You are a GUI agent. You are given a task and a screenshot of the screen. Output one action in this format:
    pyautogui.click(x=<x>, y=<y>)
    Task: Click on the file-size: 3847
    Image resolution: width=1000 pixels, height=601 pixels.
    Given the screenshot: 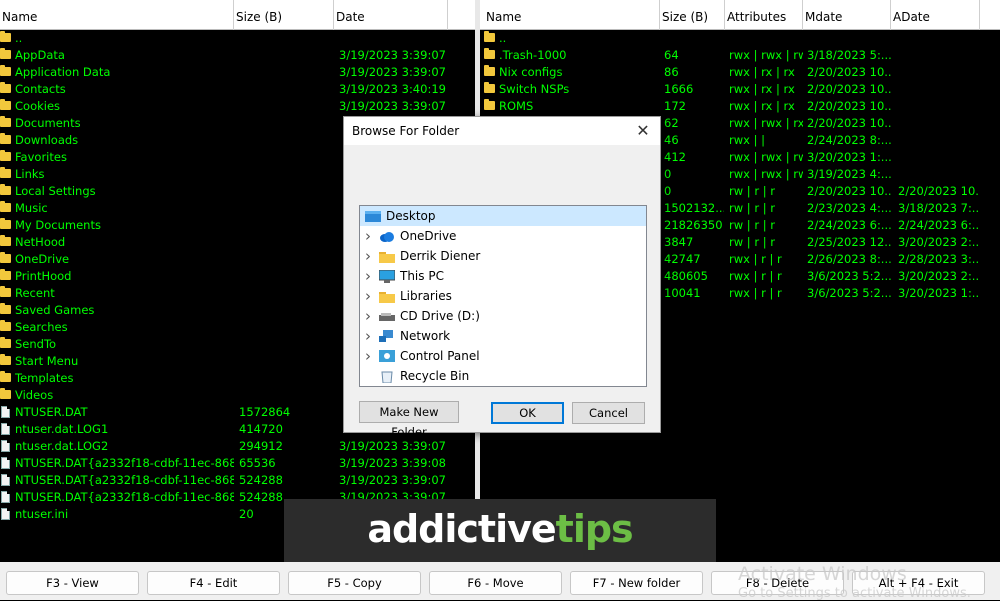 What is the action you would take?
    pyautogui.click(x=679, y=242)
    